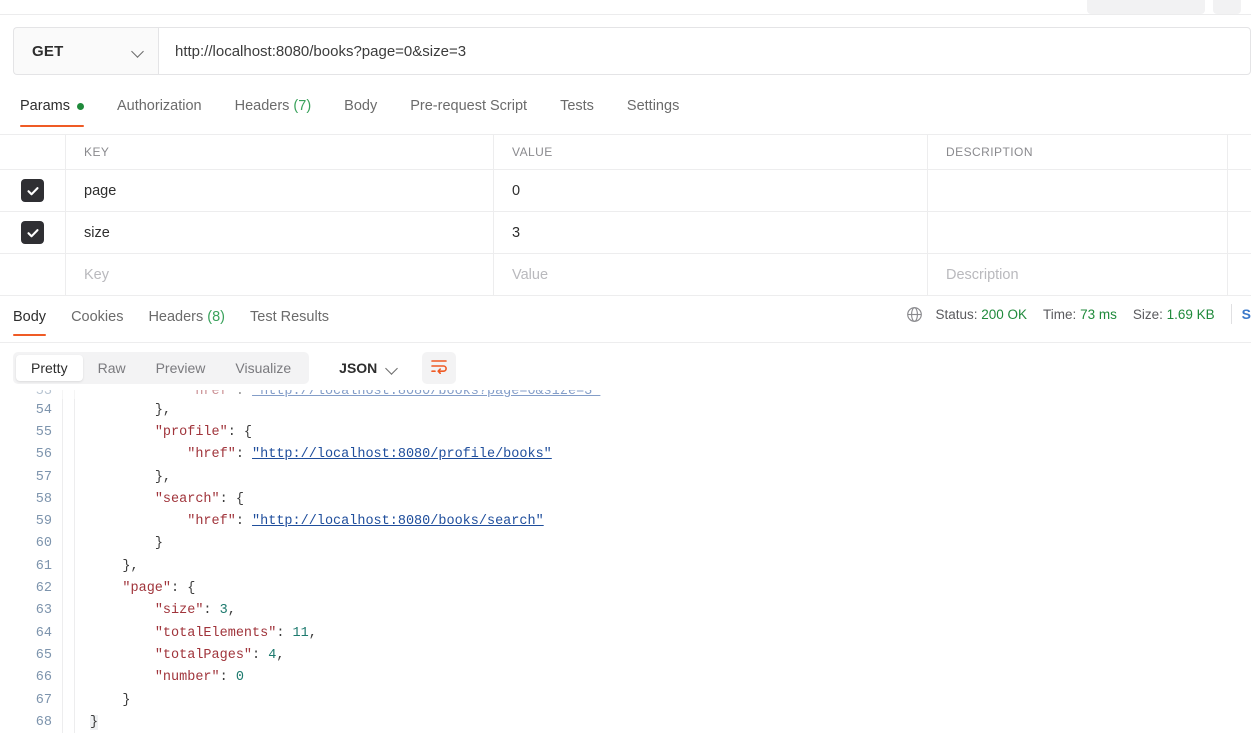 This screenshot has width=1251, height=754. Describe the element at coordinates (43, 410) in the screenshot. I see `line-number: 54` at that location.